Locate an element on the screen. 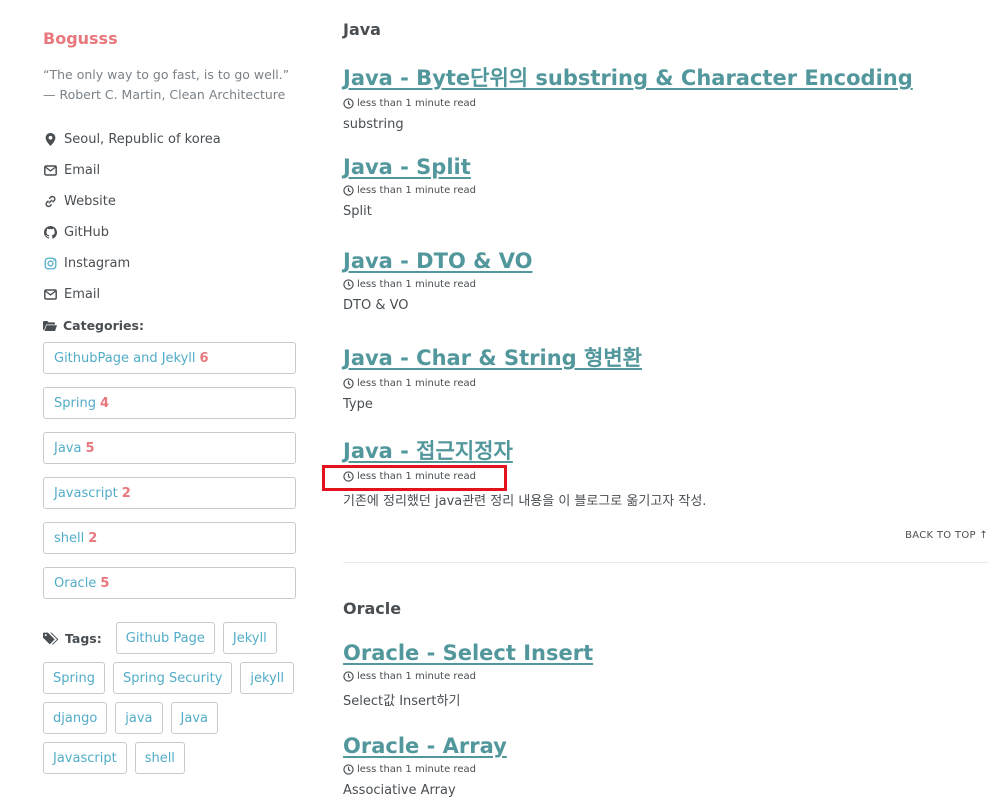 Image resolution: width=1006 pixels, height=812 pixels. post-title-link: Java - 접근지정자 is located at coordinates (665, 450).